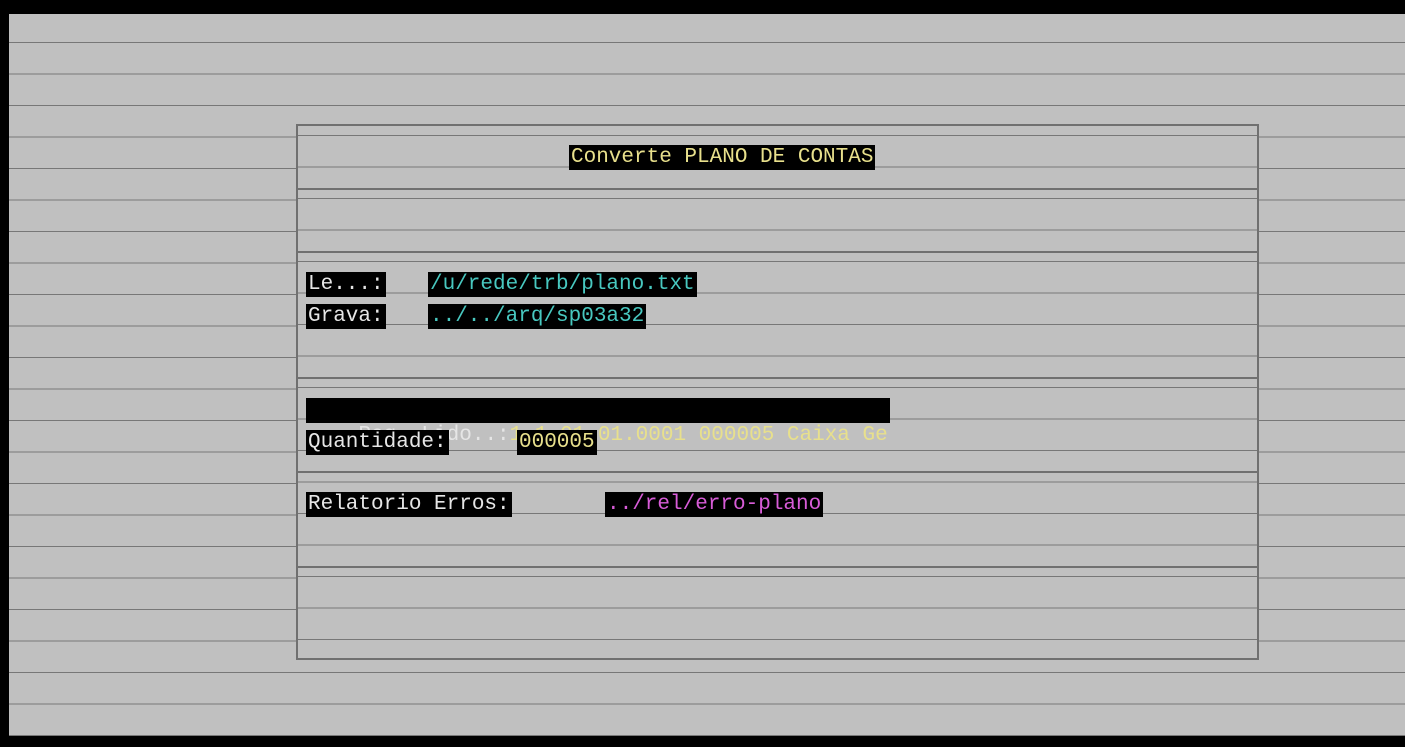 The height and width of the screenshot is (747, 1405). What do you see at coordinates (562, 284) in the screenshot?
I see `le-path-field: /u/rede/trb/plano.txt` at bounding box center [562, 284].